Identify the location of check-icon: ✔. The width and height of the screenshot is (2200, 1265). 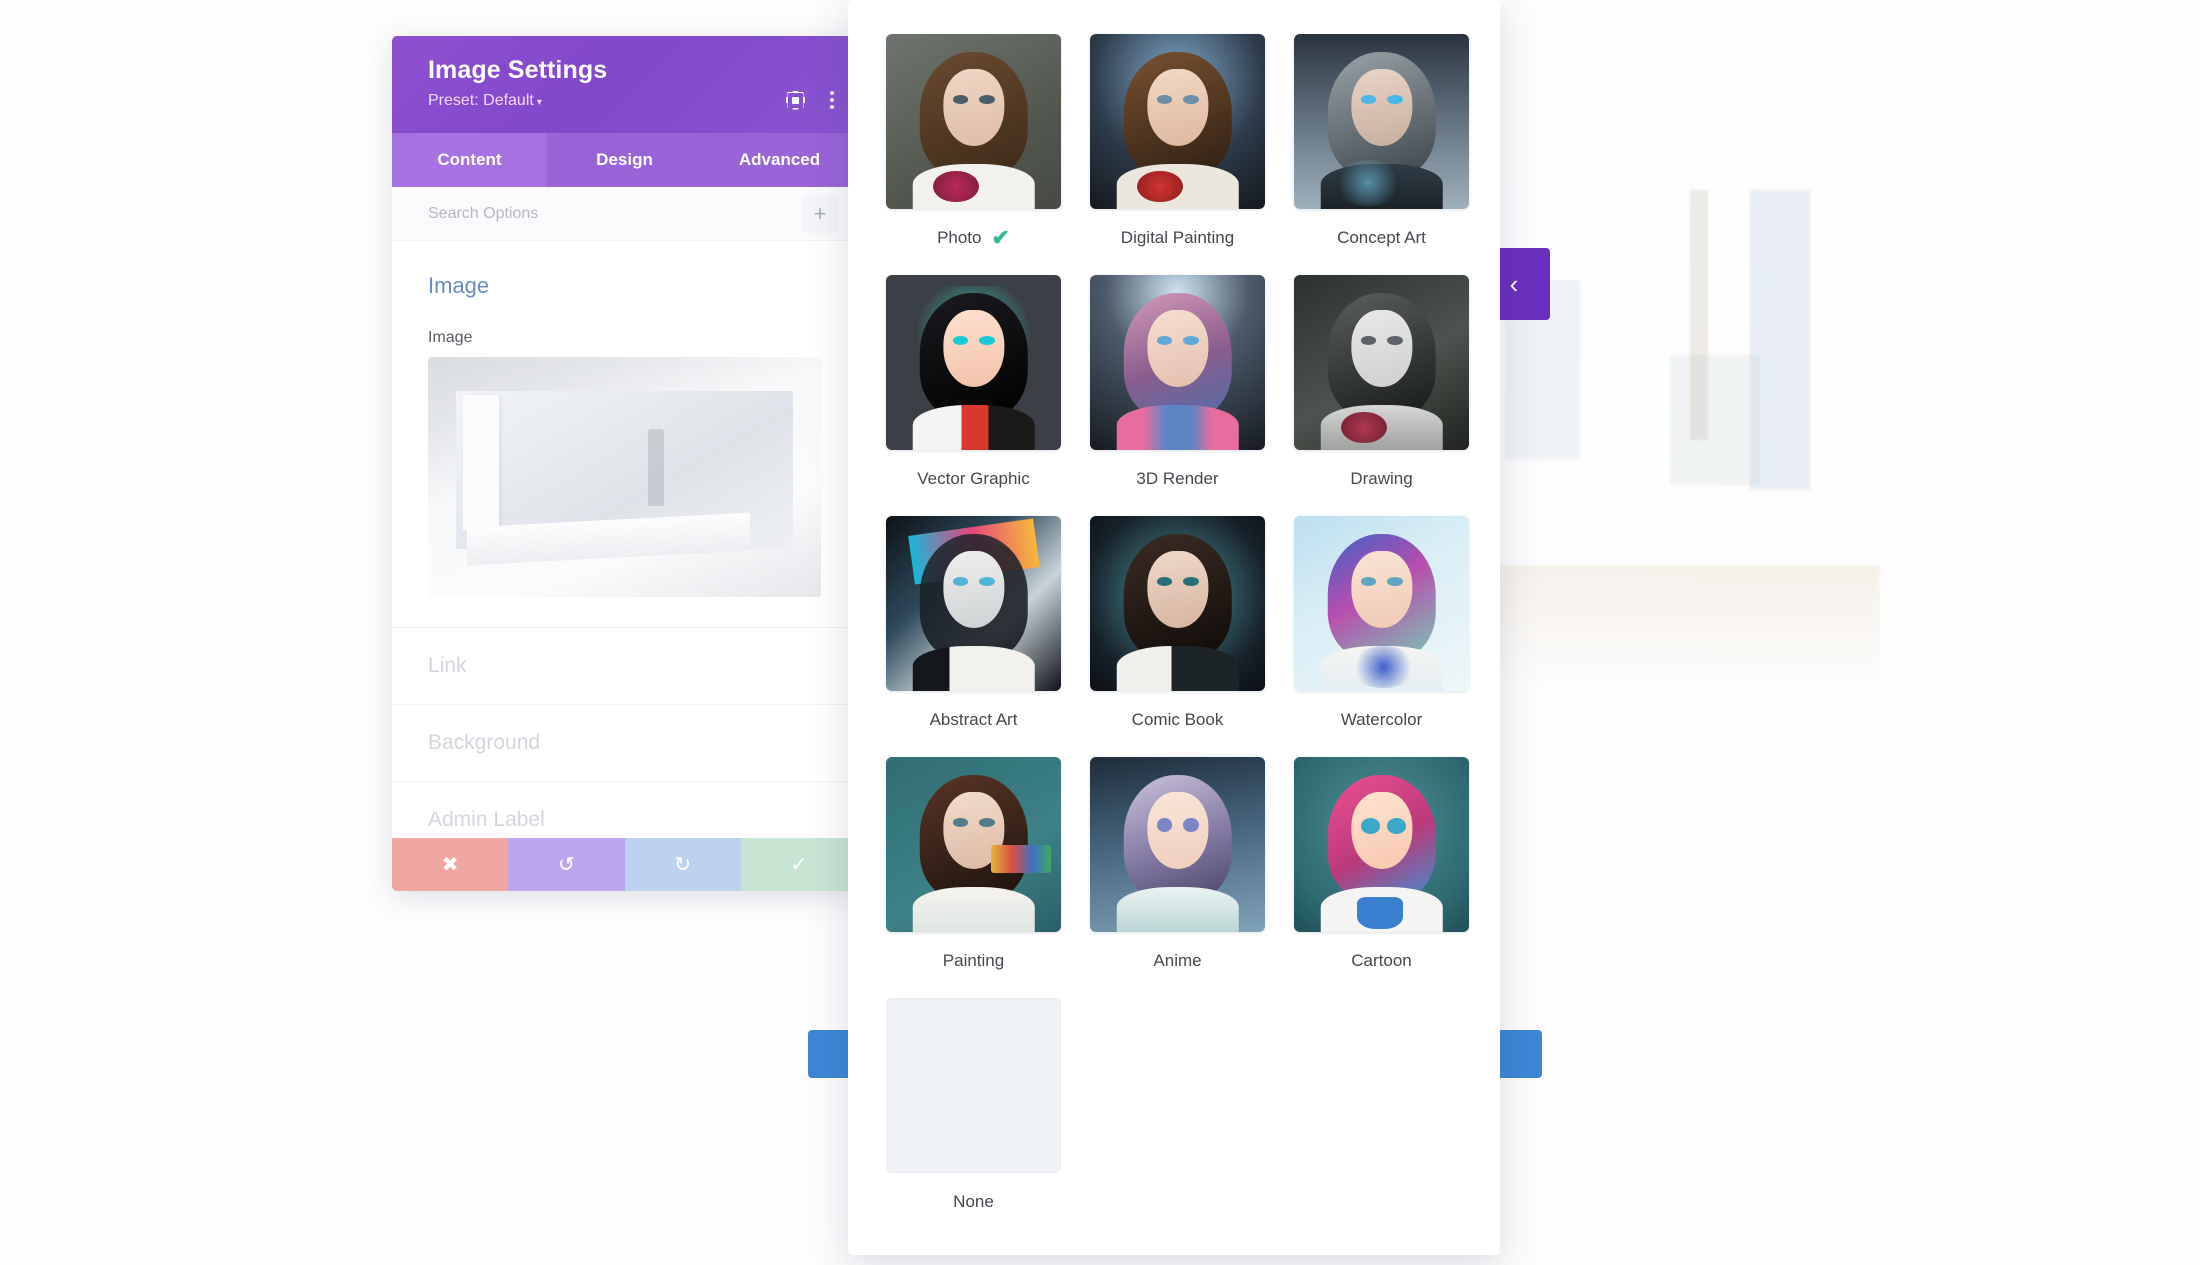
(1000, 237).